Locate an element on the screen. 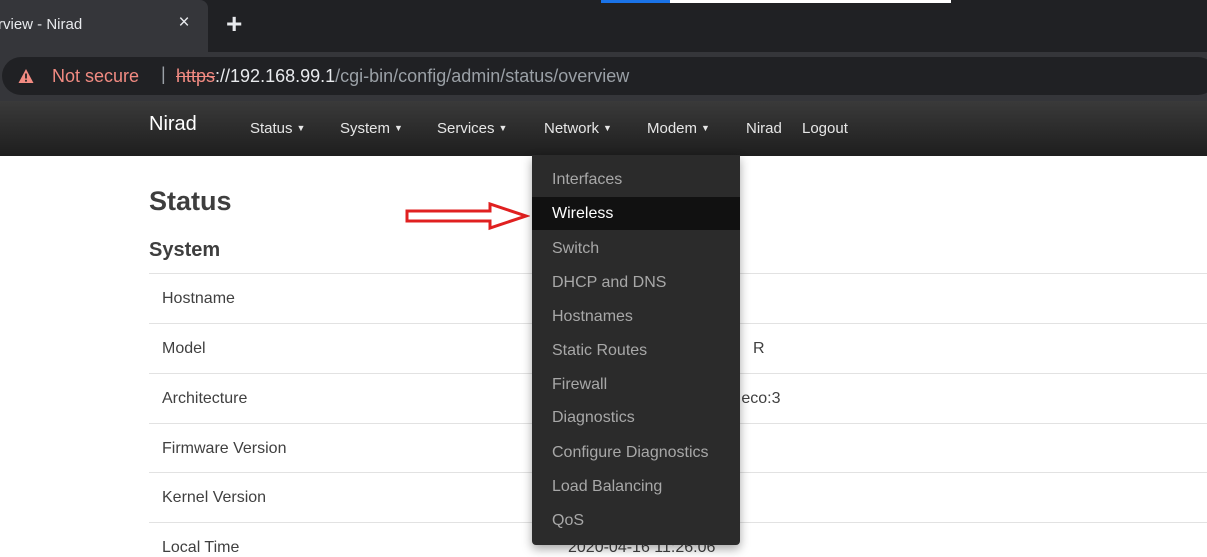 This screenshot has height=557, width=1207. menu-item-dhcp-dns: DHCP and DNS is located at coordinates (636, 282).